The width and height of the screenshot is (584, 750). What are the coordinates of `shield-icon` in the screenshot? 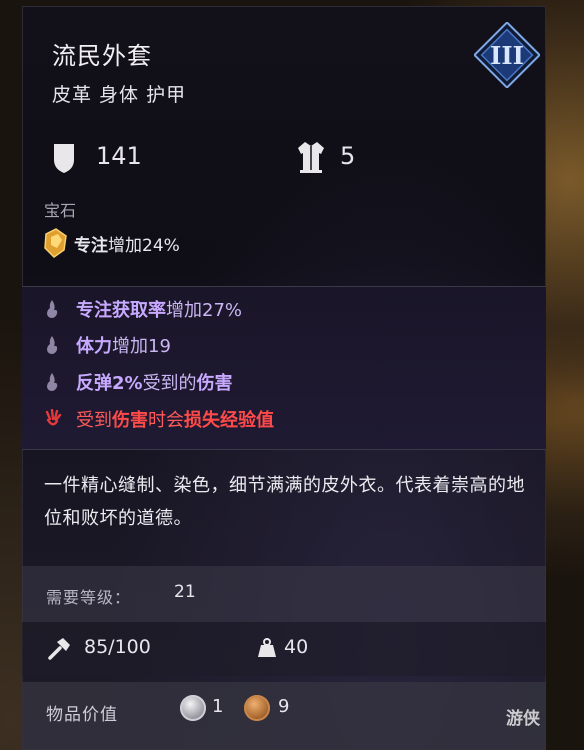 It's located at (64, 160).